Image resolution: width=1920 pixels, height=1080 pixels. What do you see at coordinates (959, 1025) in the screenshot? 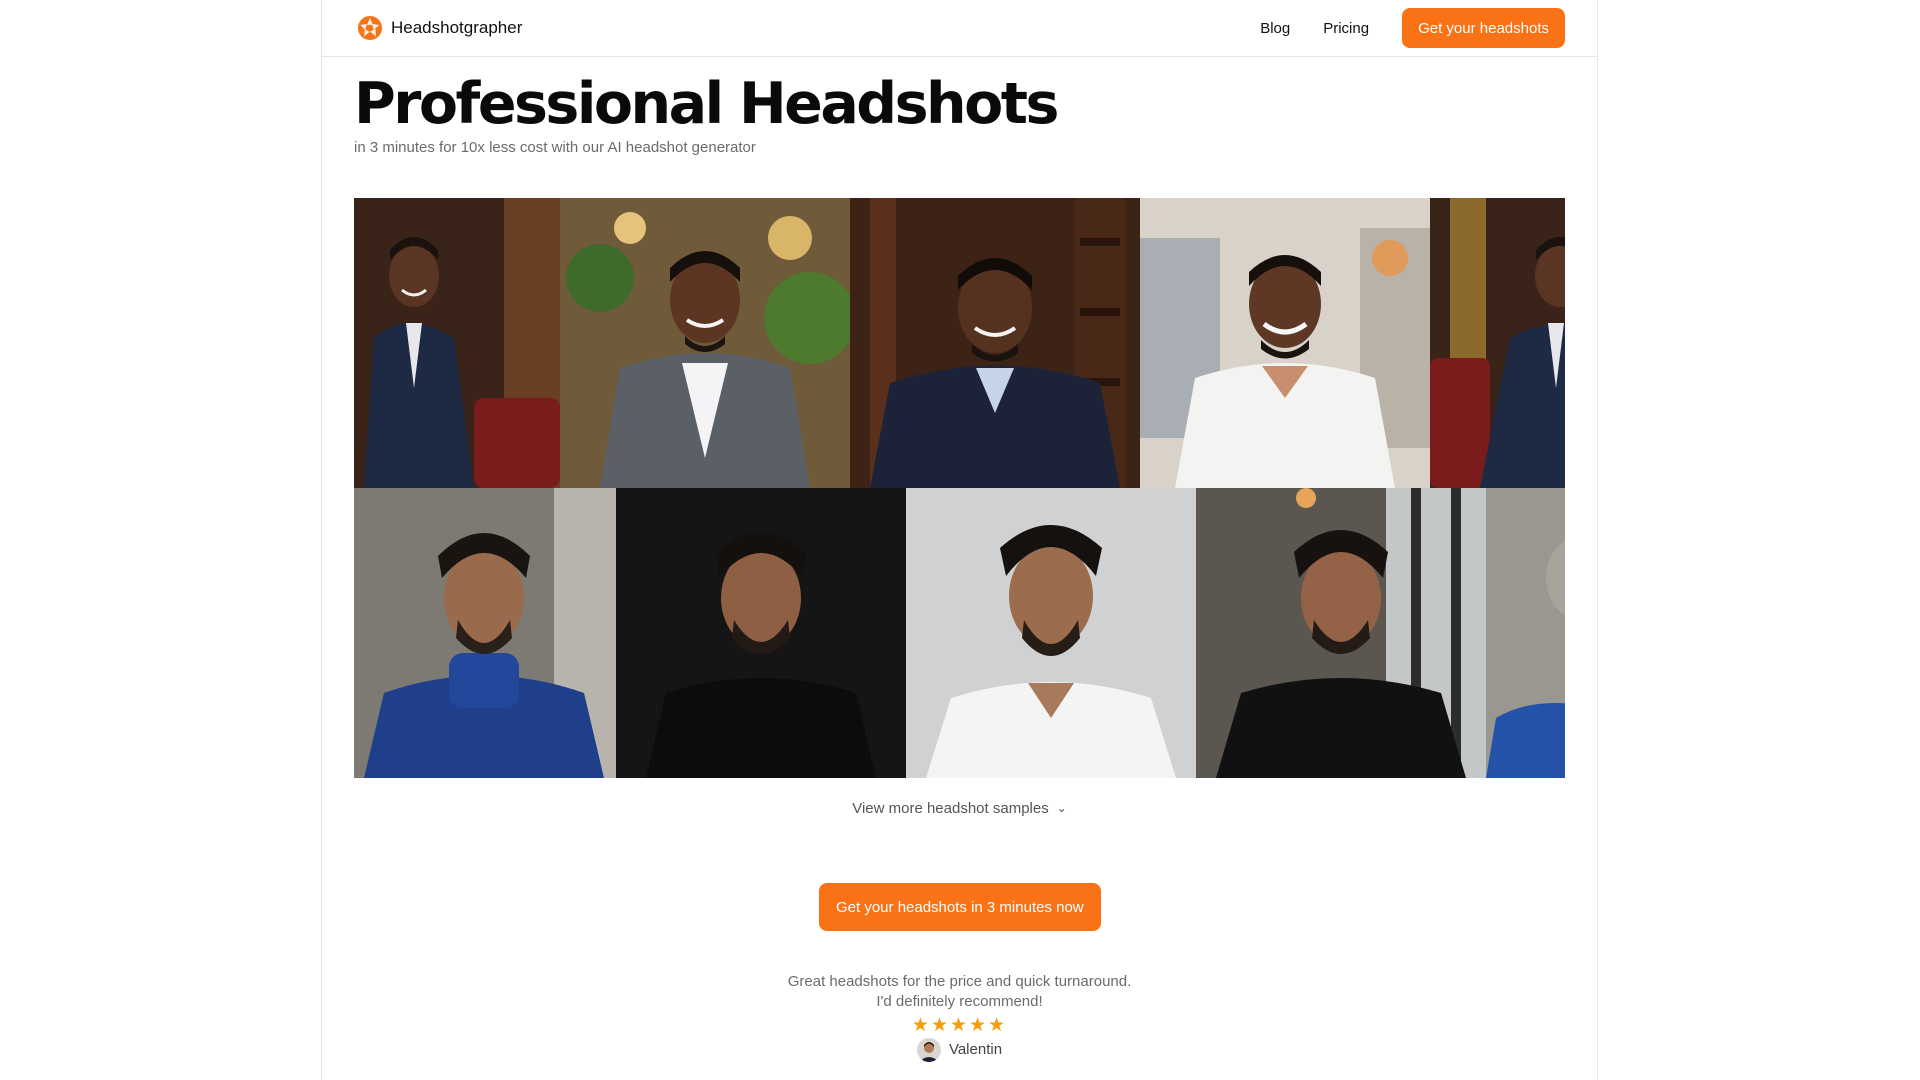
I see `rating-stars: ★★★★★` at bounding box center [959, 1025].